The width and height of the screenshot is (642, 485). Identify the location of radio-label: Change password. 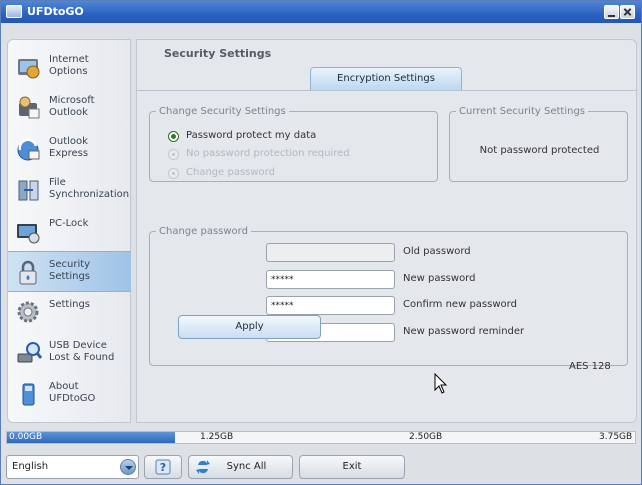
(230, 172).